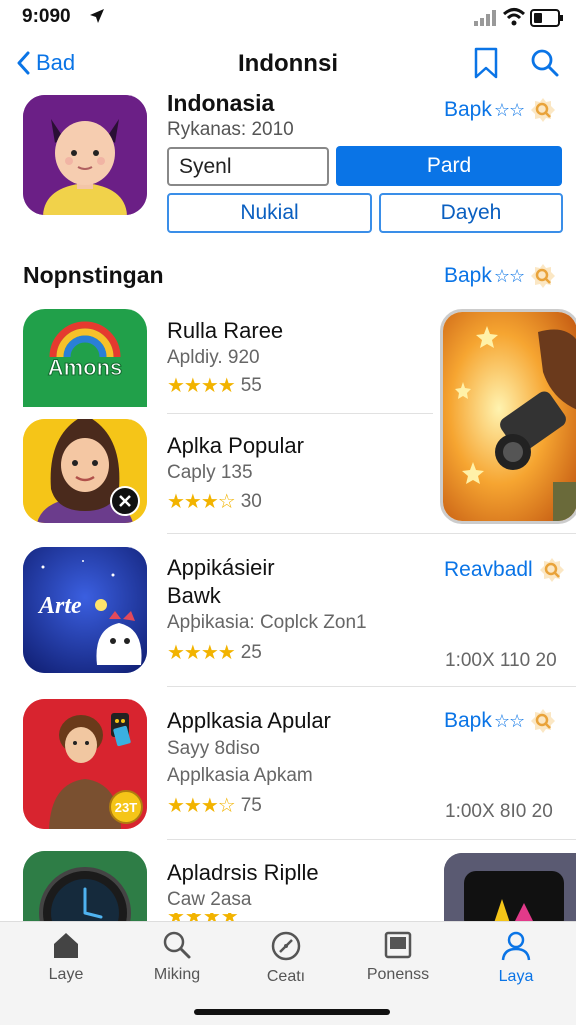 Image resolution: width=576 pixels, height=1025 pixels. Describe the element at coordinates (286, 976) in the screenshot. I see `tab-label: Ceatı` at that location.